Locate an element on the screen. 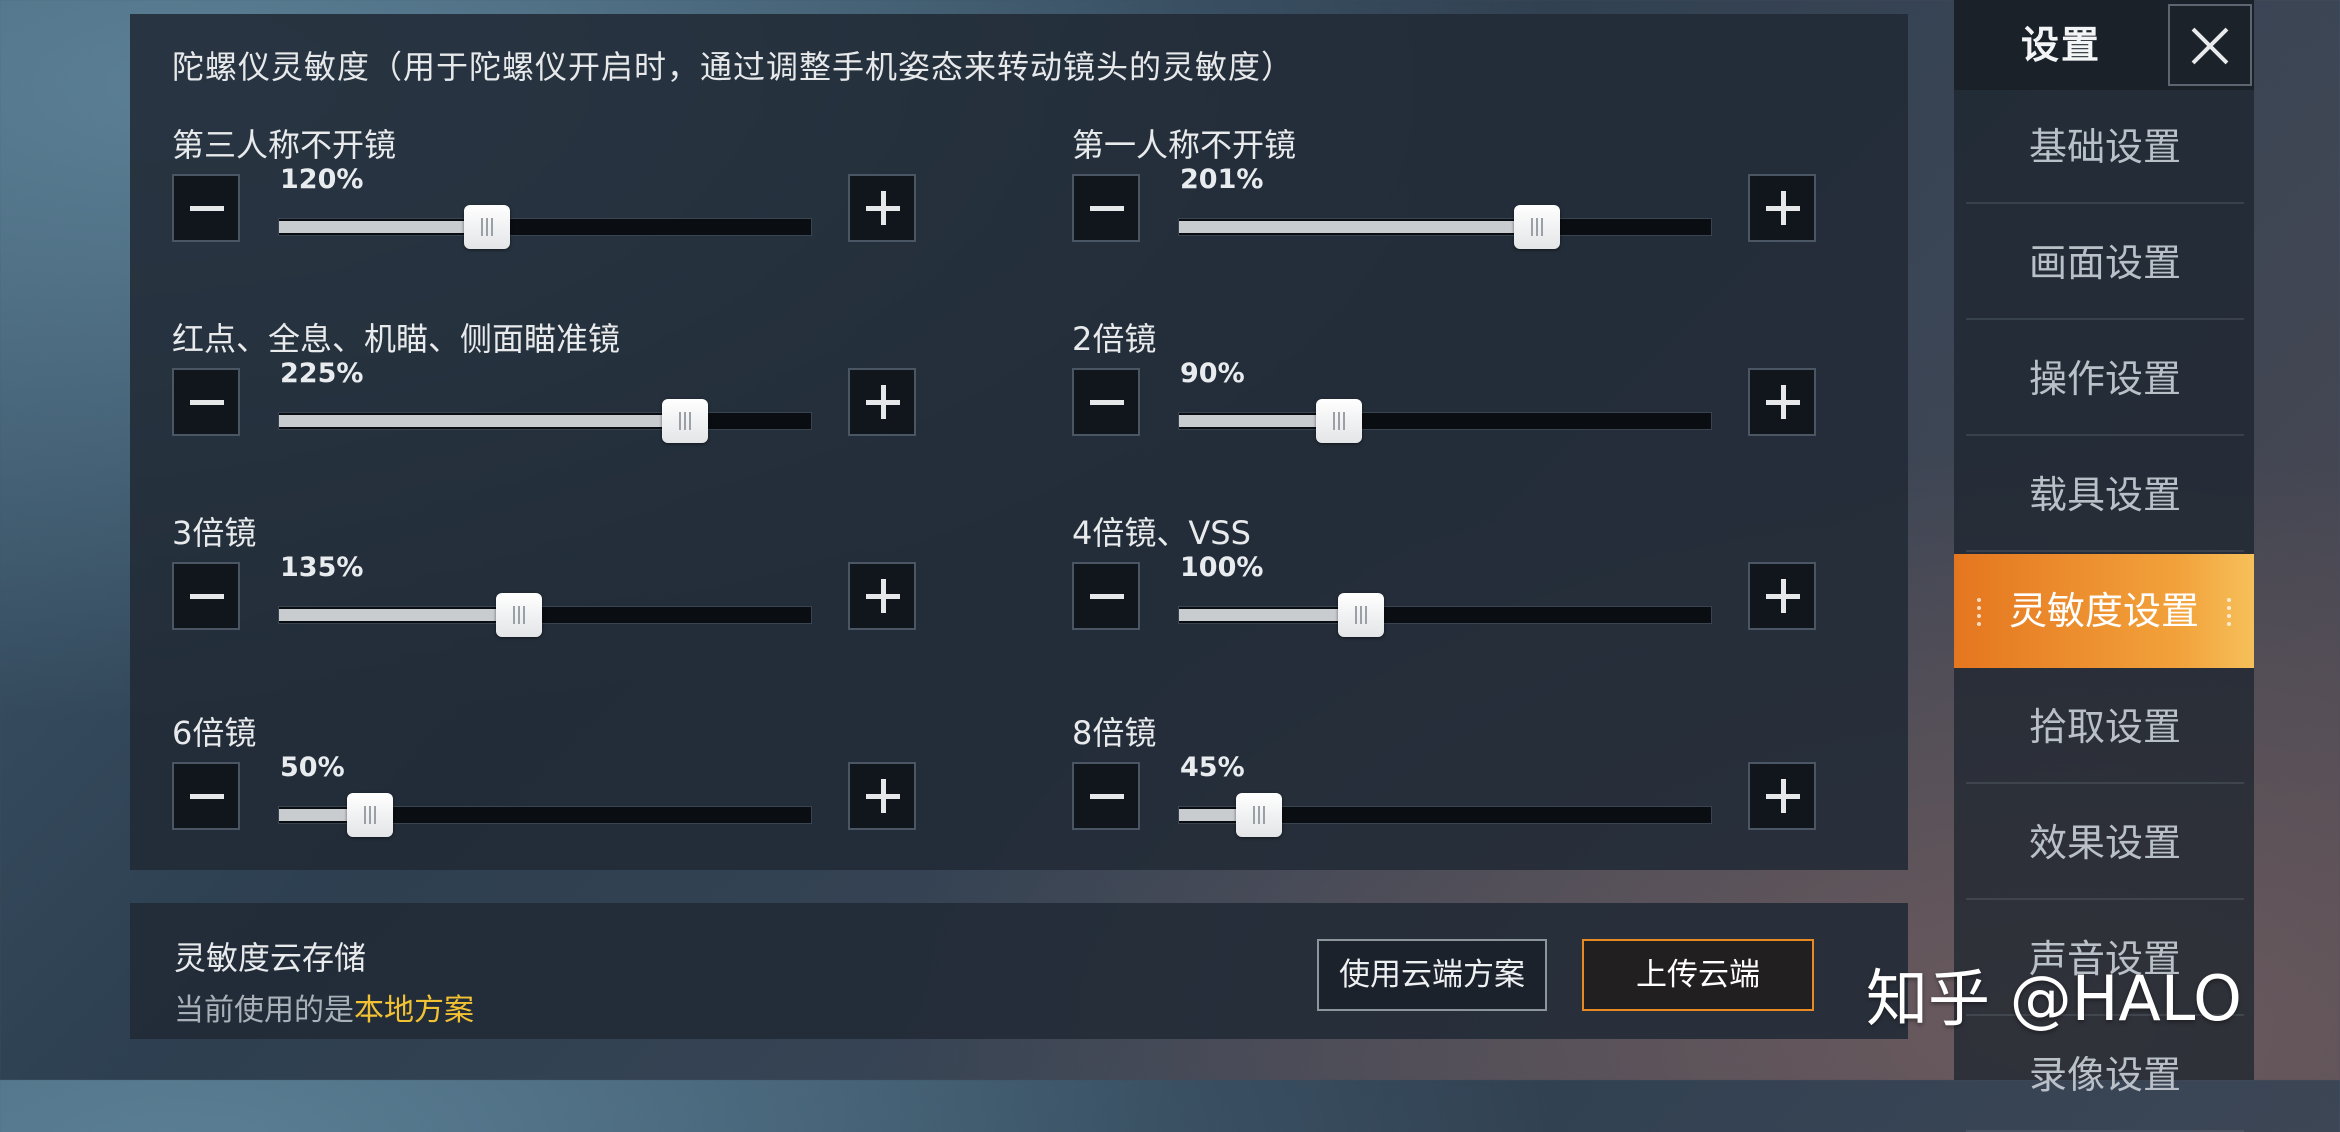  sidebar-item-label: 效果设置 is located at coordinates (2104, 843).